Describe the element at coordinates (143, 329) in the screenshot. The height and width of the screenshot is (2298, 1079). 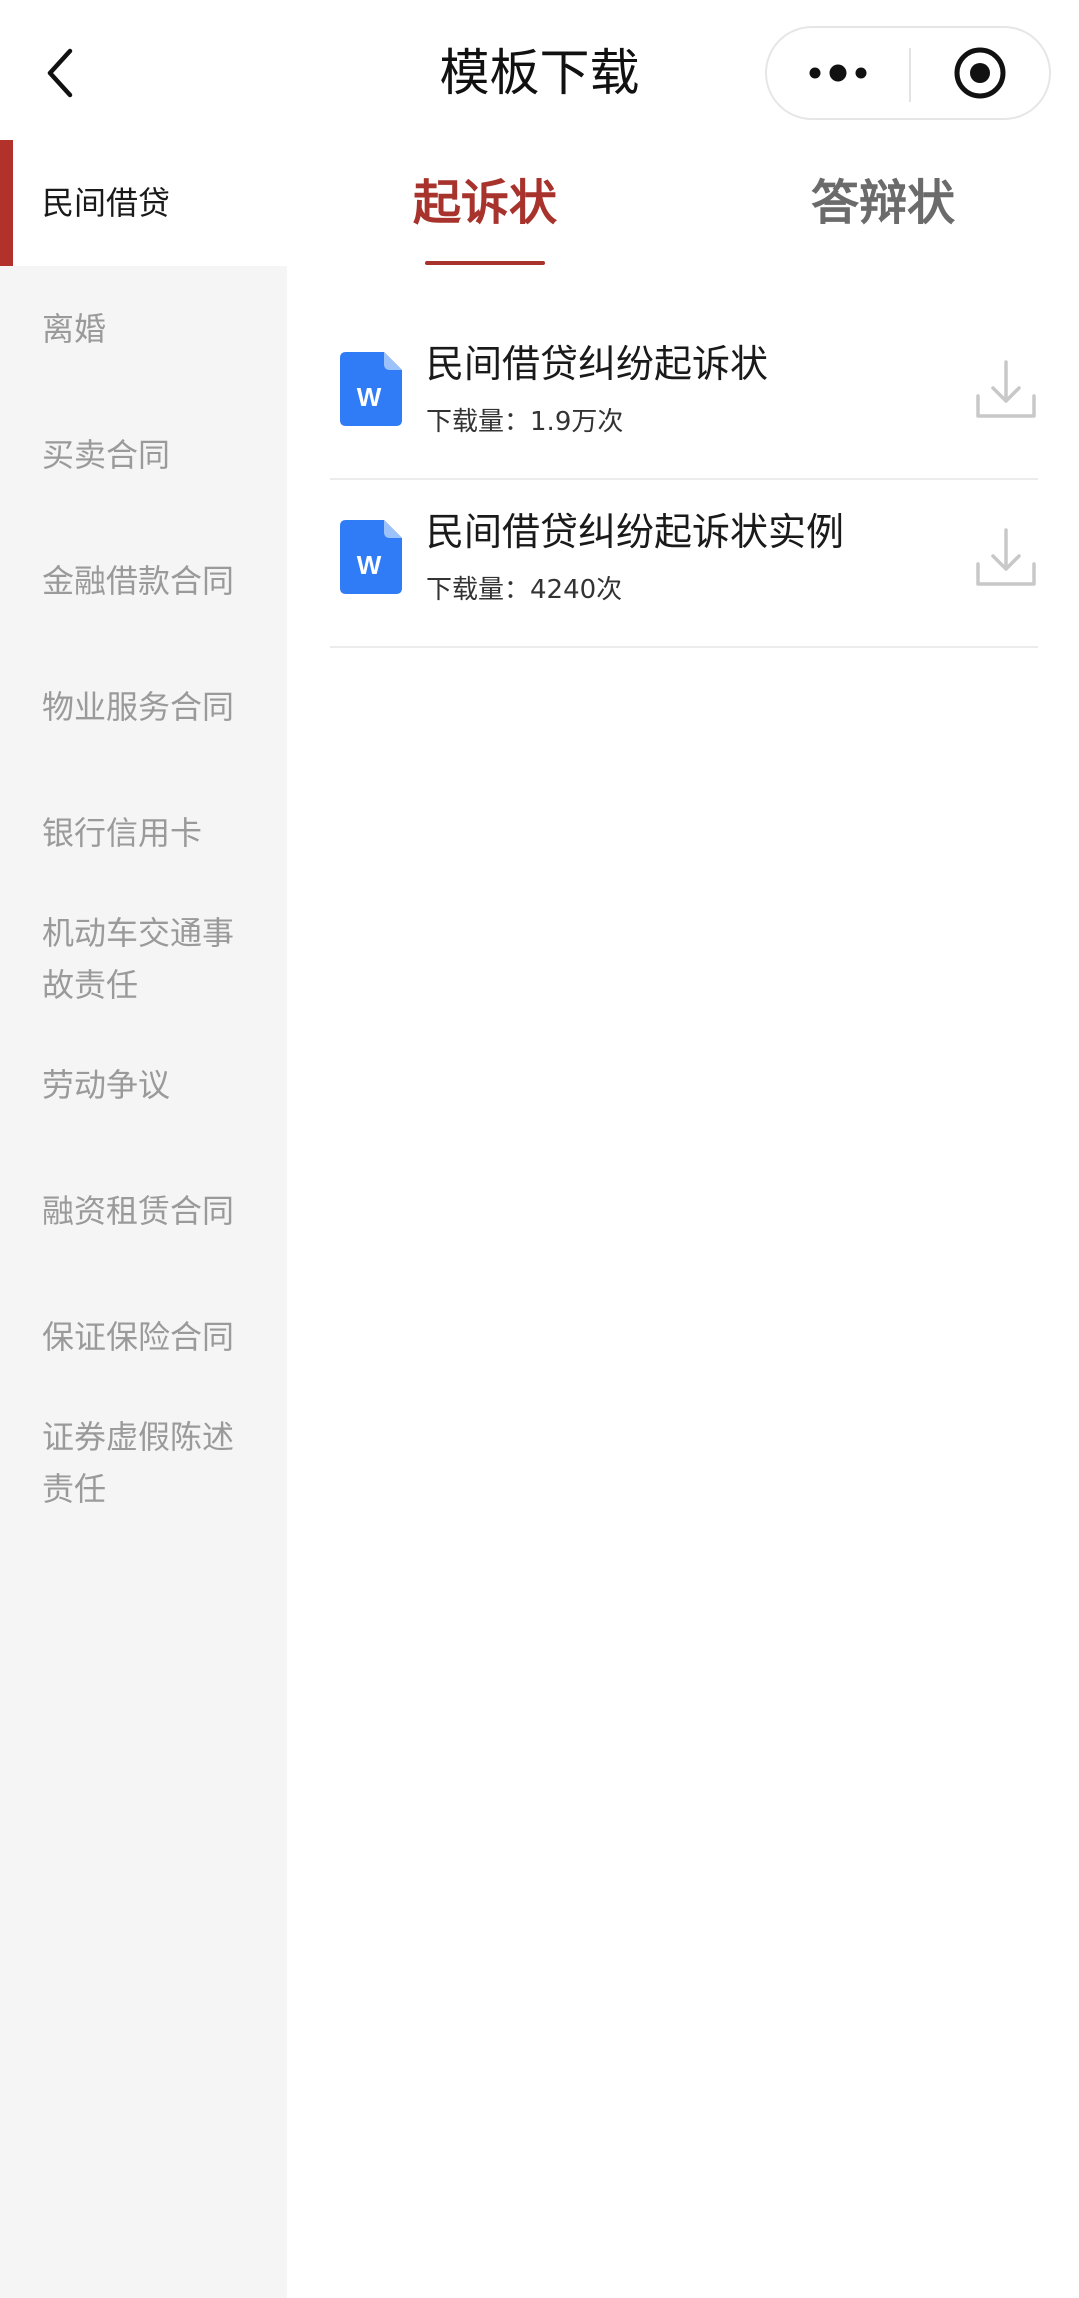
I see `sidebar-item-divorce: 离婚` at that location.